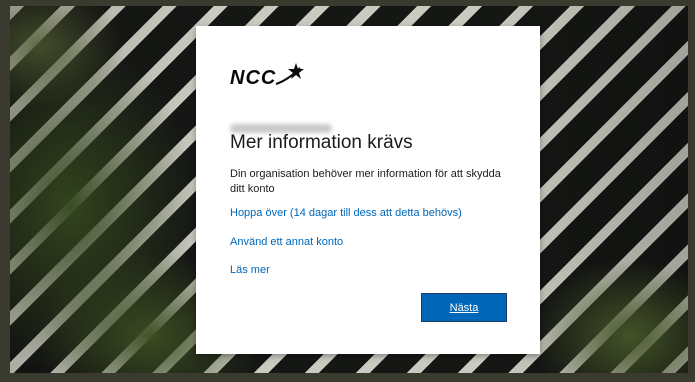 Image resolution: width=695 pixels, height=382 pixels. Describe the element at coordinates (464, 307) in the screenshot. I see `next-button: Nästa` at that location.